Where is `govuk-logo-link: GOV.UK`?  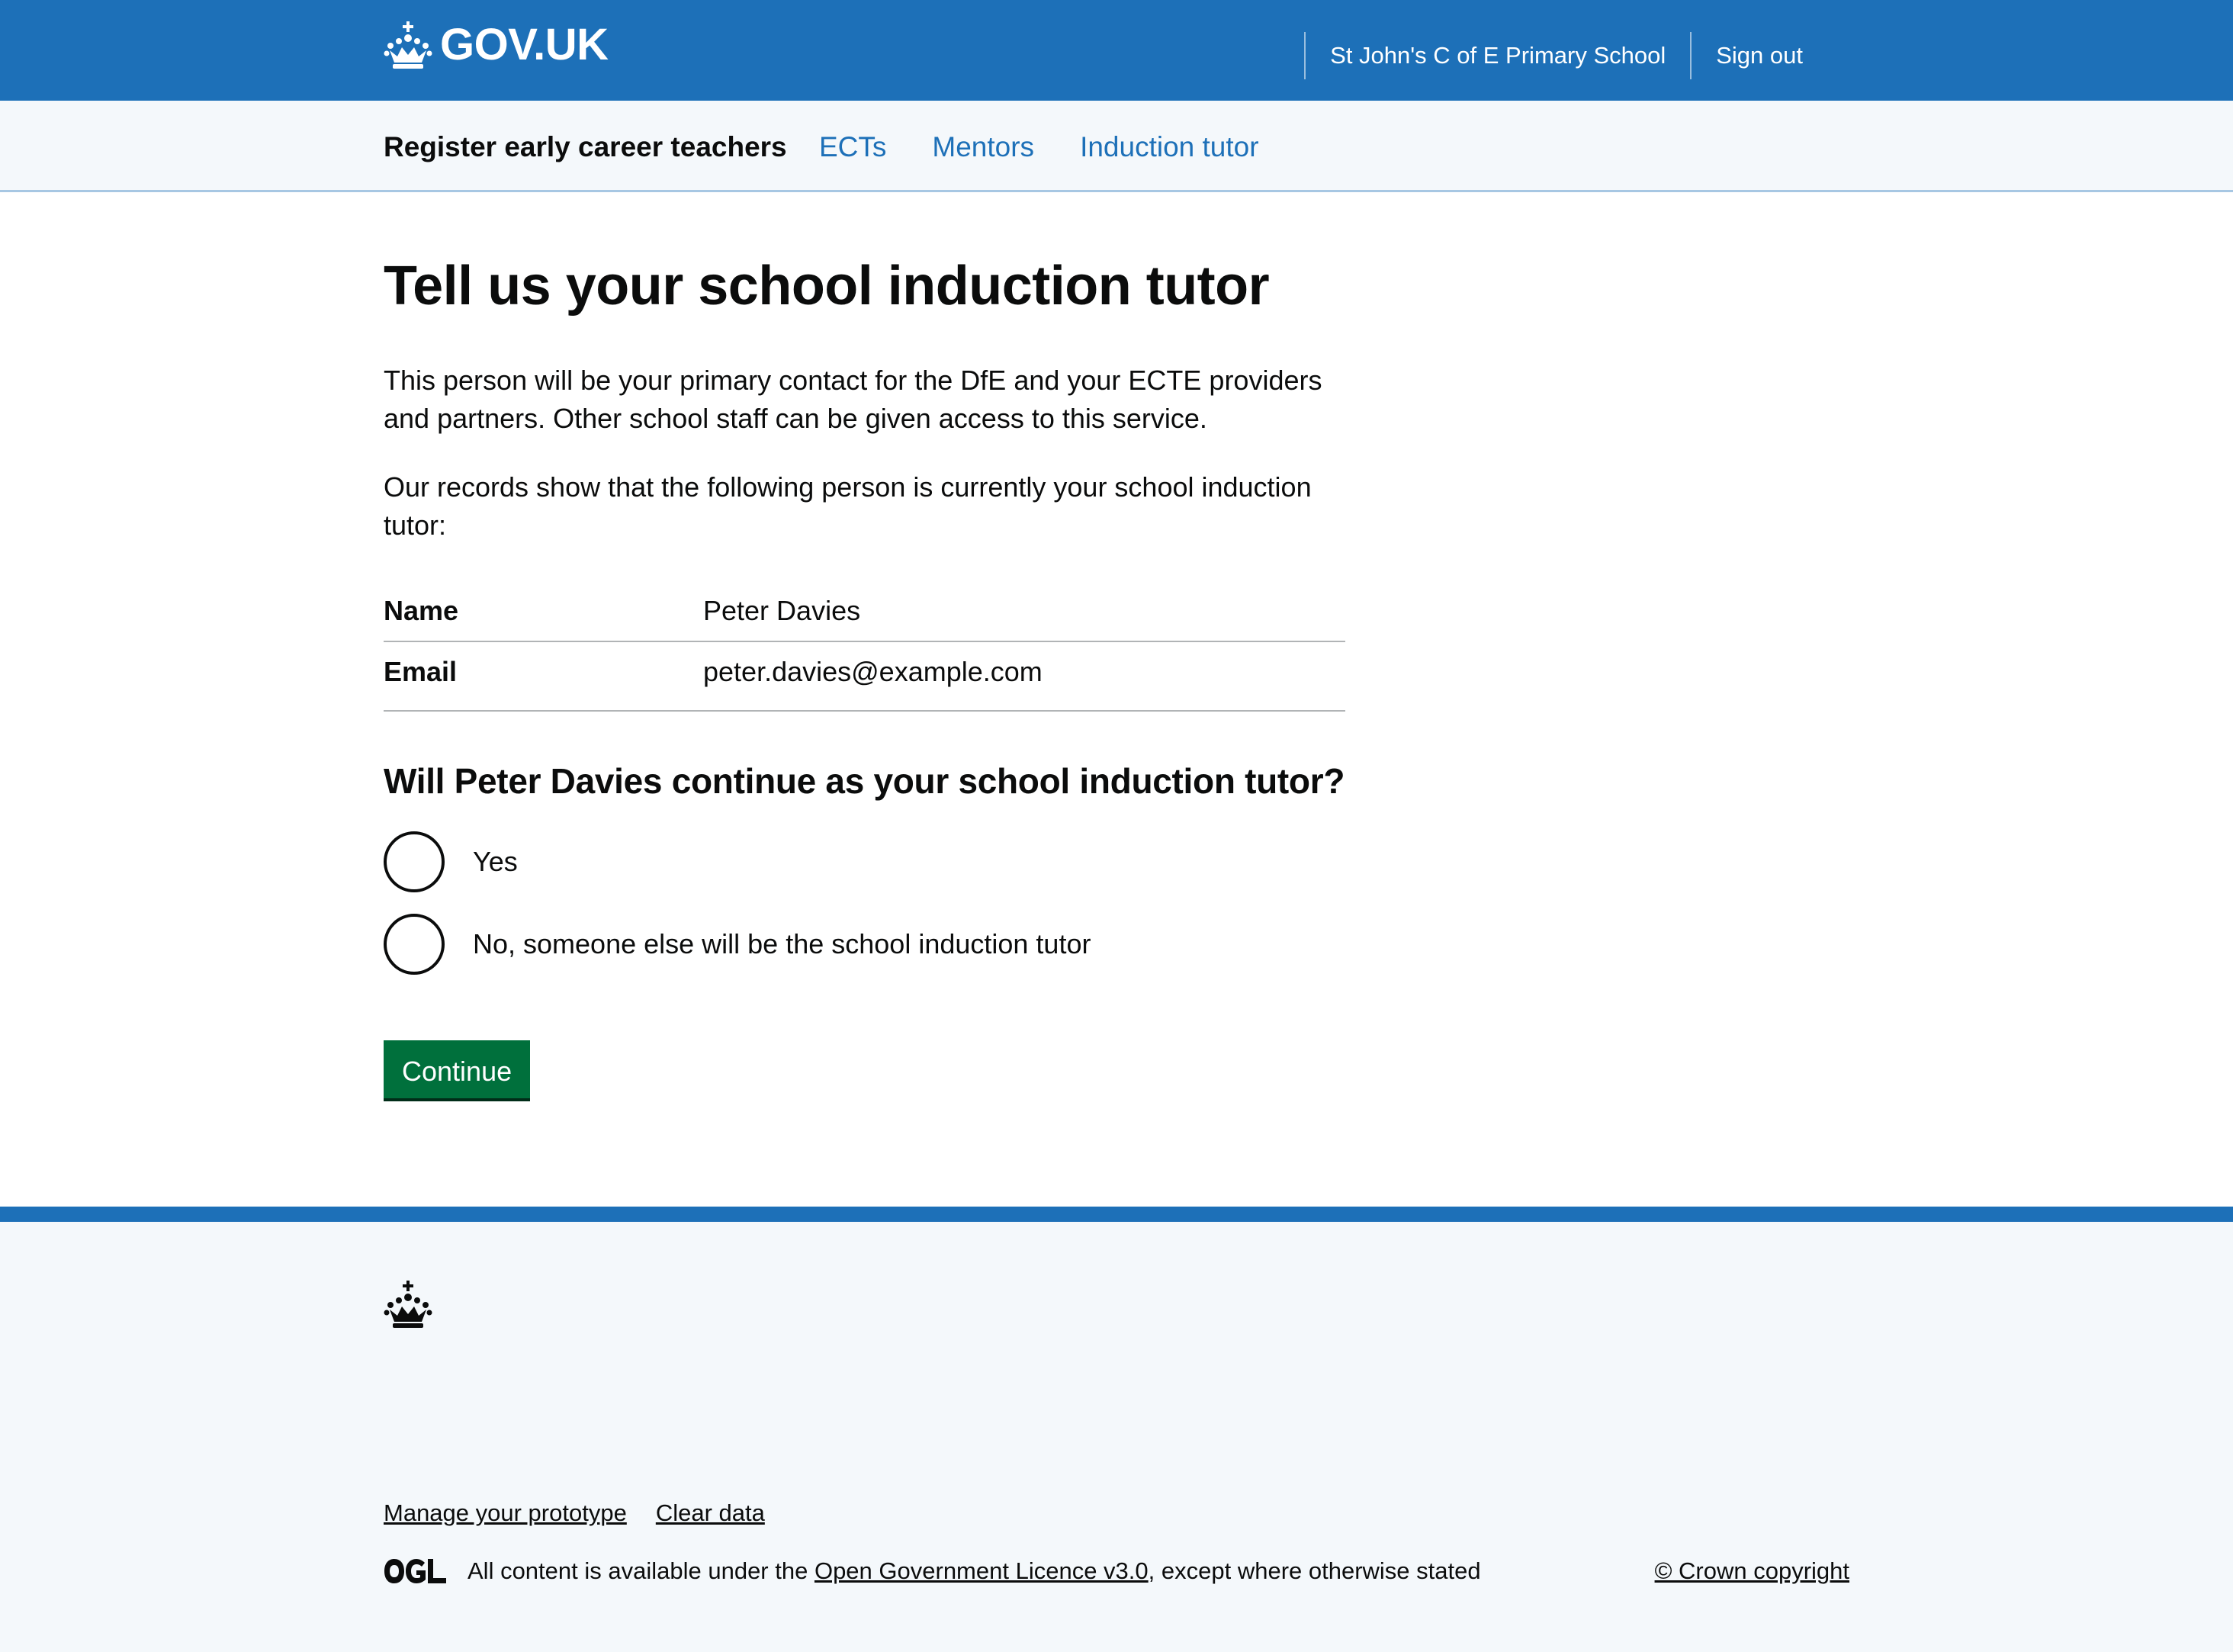 govuk-logo-link: GOV.UK is located at coordinates (497, 45).